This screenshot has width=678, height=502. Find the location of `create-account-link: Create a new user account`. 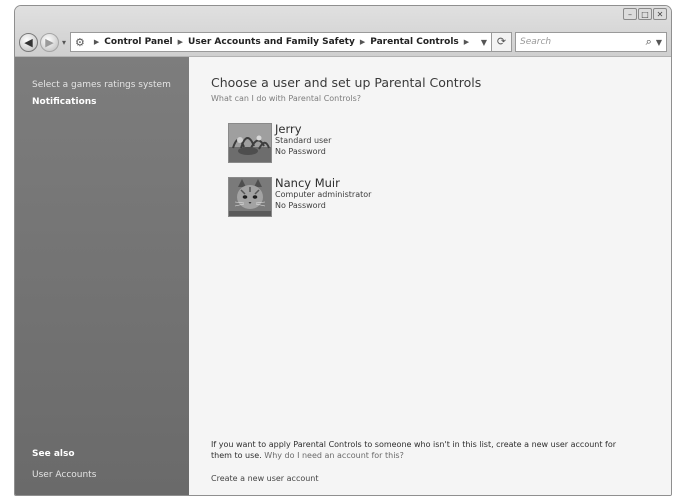

create-account-link: Create a new user account is located at coordinates (265, 478).